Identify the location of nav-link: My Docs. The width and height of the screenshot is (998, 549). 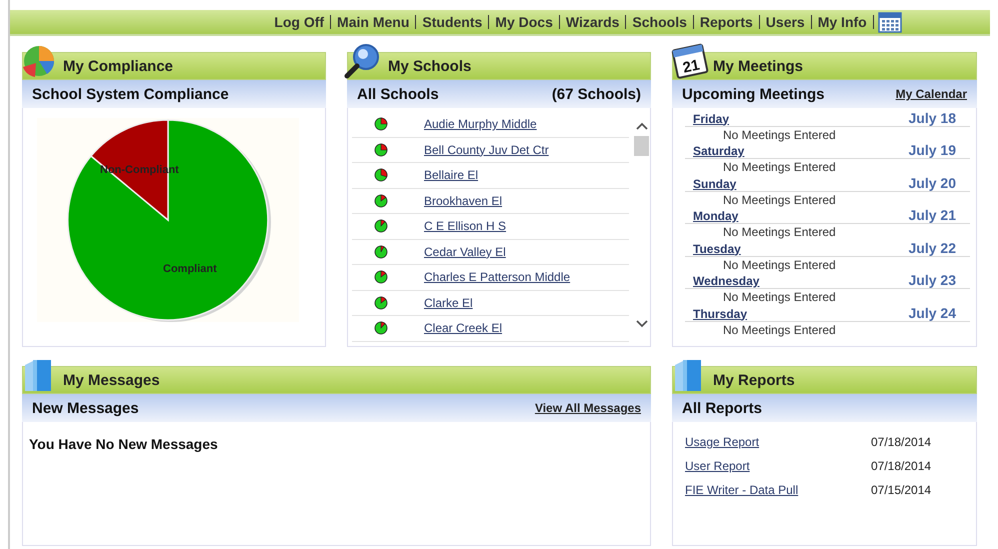
(524, 22).